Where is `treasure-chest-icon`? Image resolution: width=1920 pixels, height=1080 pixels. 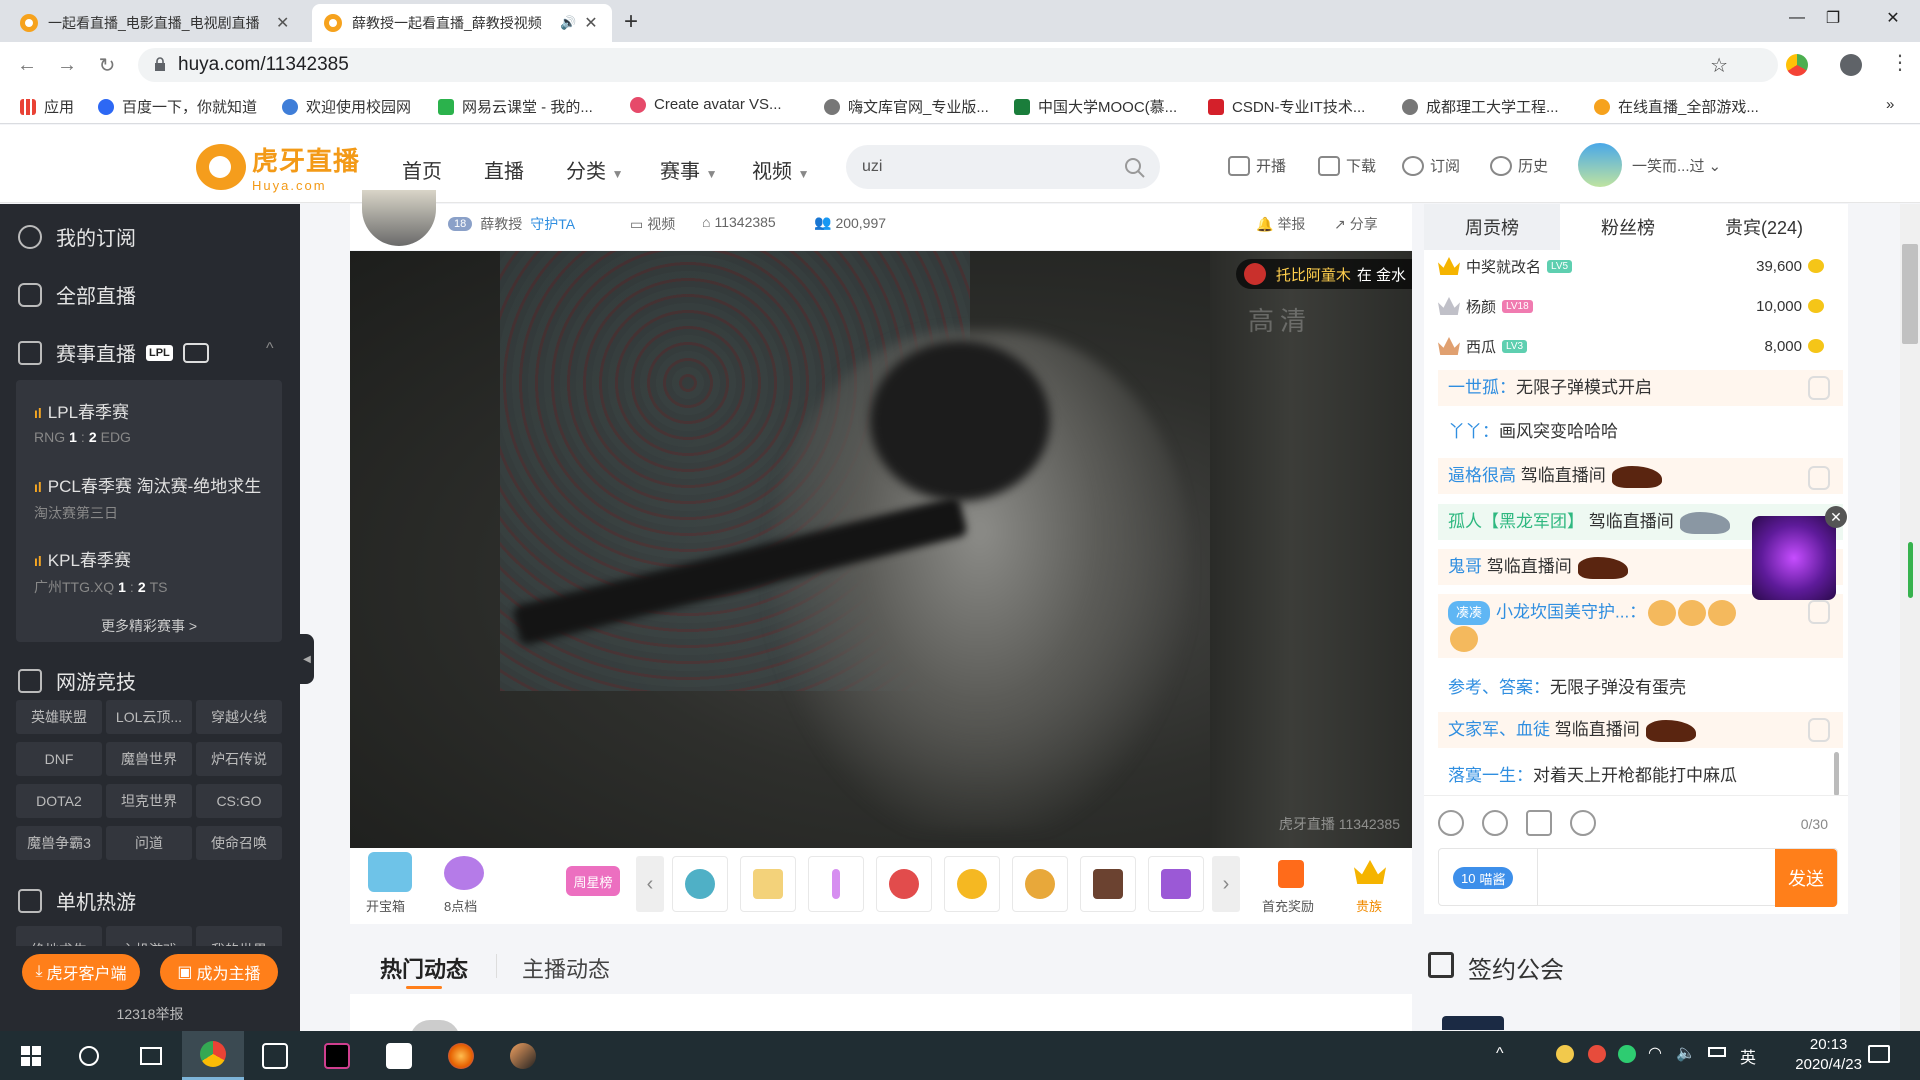 treasure-chest-icon is located at coordinates (390, 872).